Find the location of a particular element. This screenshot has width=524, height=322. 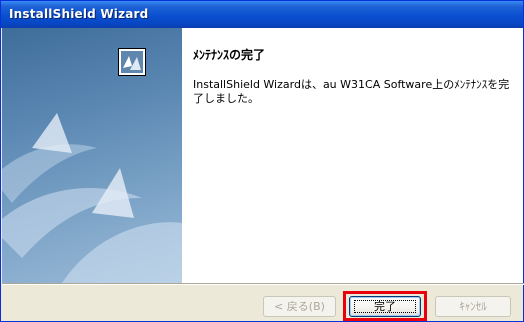

separator-line is located at coordinates (263, 284).